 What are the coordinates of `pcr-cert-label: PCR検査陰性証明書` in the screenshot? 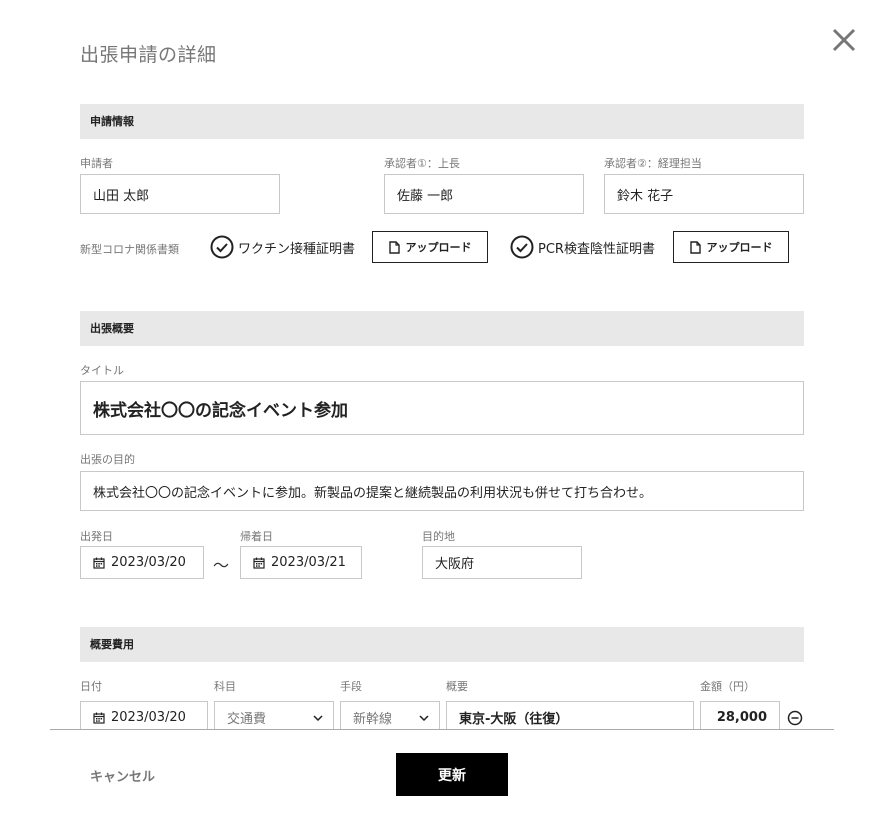 It's located at (596, 249).